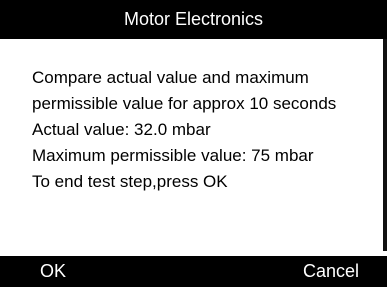 This screenshot has height=287, width=387. I want to click on softkey-bar: OK Cancel, so click(193, 271).